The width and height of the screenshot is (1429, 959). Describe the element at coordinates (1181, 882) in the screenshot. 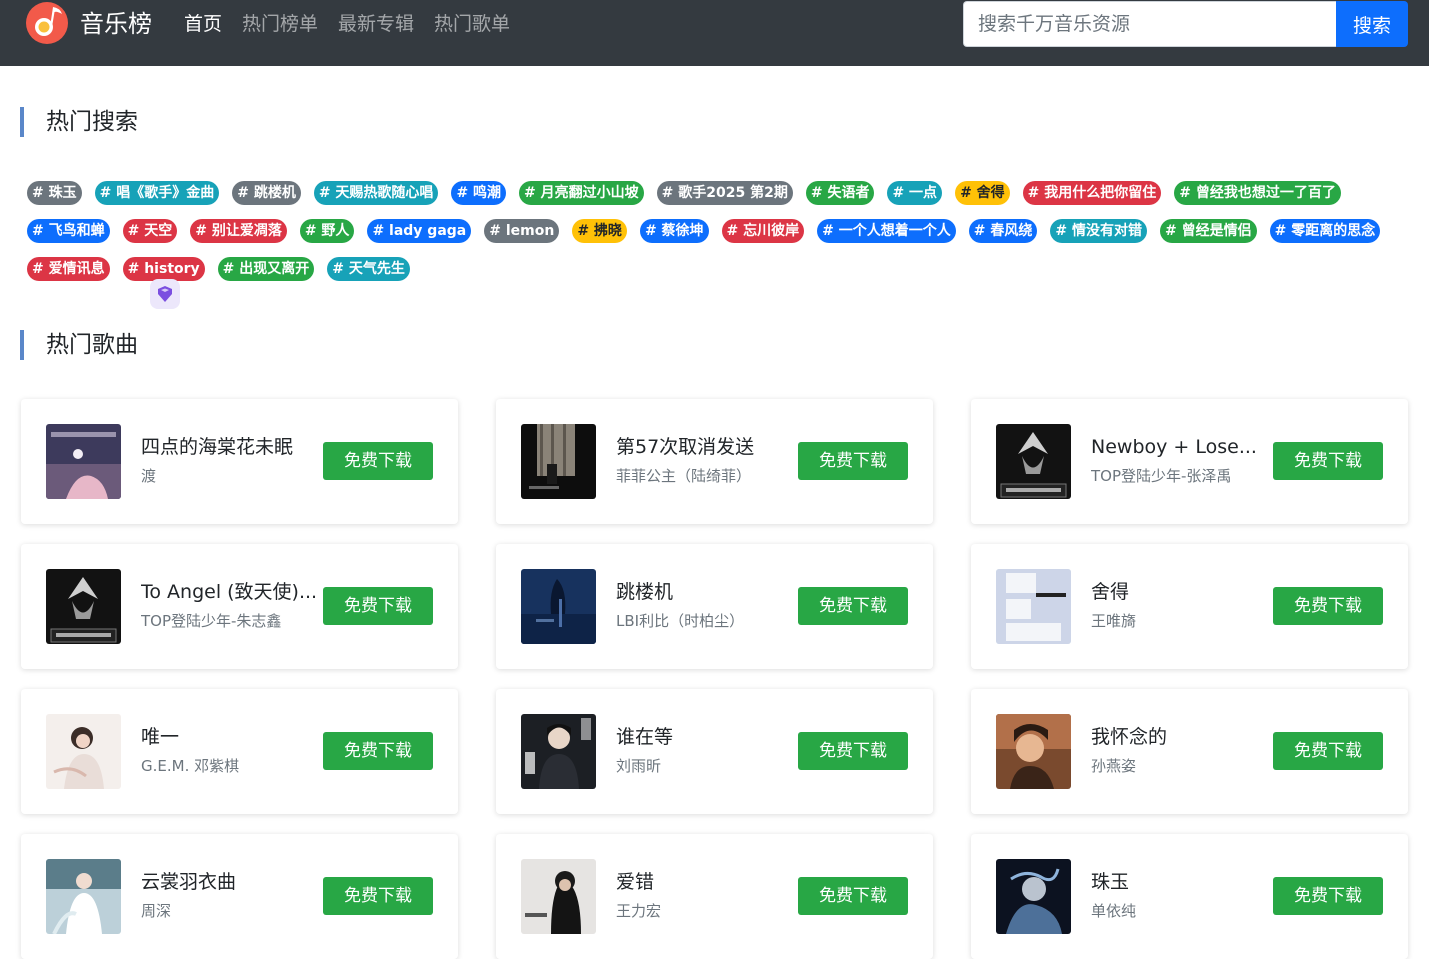

I see `song-title: 珠玉` at that location.